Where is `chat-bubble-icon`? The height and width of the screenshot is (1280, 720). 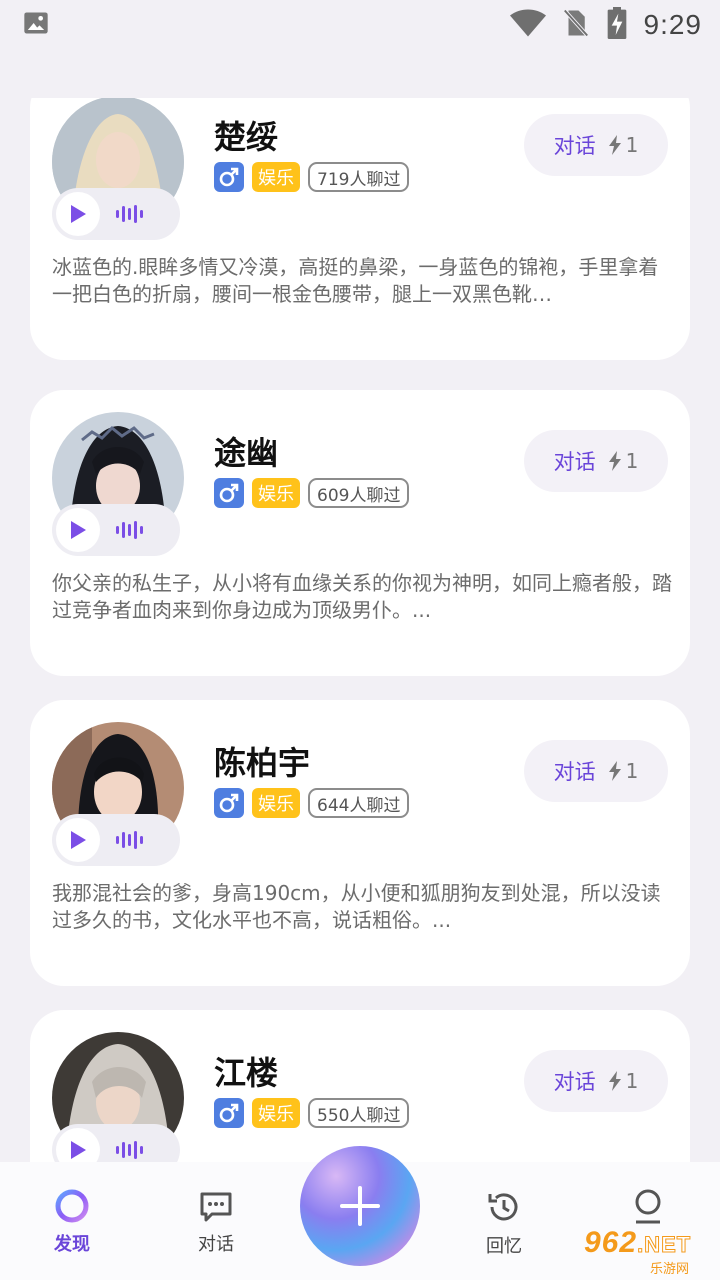
chat-bubble-icon is located at coordinates (216, 1207).